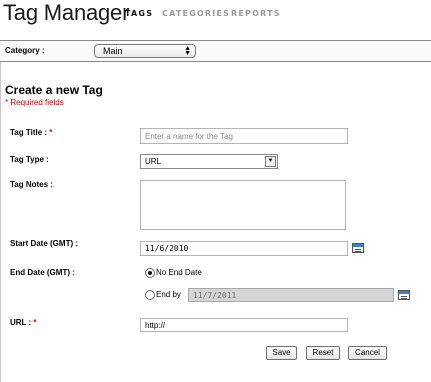  What do you see at coordinates (291, 295) in the screenshot?
I see `end-by-date-input` at bounding box center [291, 295].